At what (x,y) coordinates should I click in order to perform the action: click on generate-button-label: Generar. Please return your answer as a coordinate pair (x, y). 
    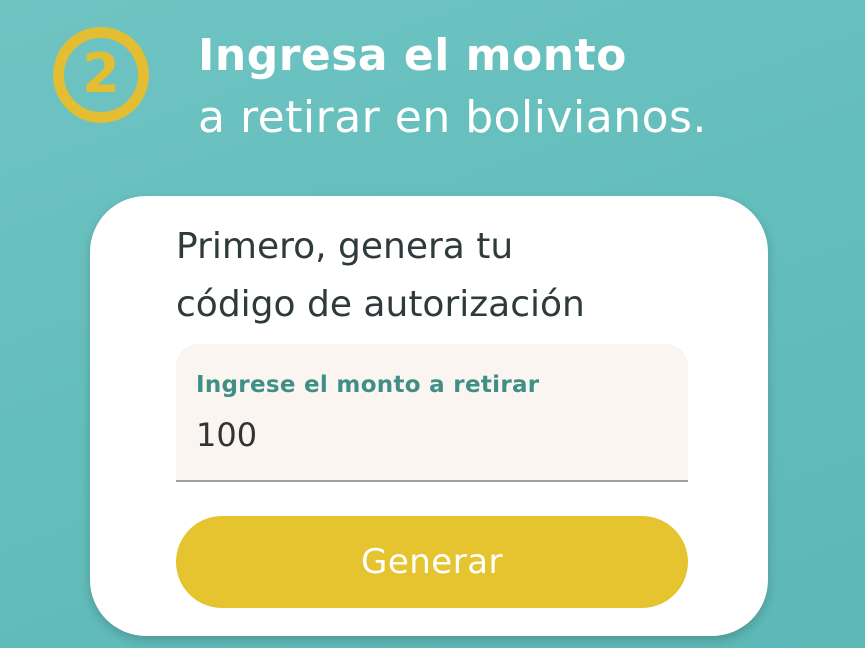
    Looking at the image, I should click on (432, 562).